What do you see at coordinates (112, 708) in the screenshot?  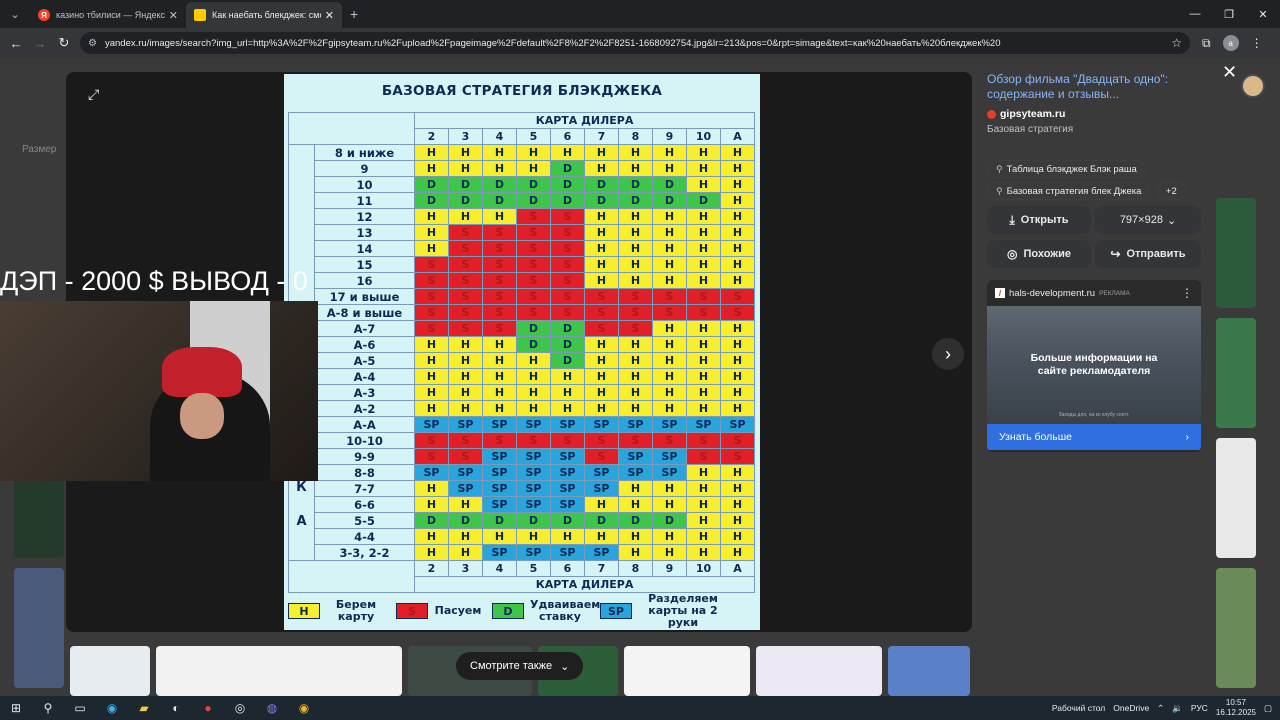 I see `edge-icon: ◉` at bounding box center [112, 708].